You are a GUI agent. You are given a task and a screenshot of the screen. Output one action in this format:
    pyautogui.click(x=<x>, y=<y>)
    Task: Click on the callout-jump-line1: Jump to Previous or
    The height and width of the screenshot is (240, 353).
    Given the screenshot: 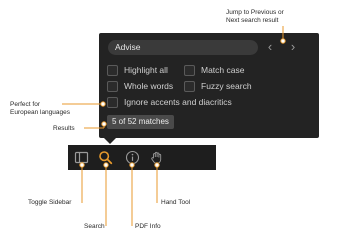 What is the action you would take?
    pyautogui.click(x=255, y=12)
    